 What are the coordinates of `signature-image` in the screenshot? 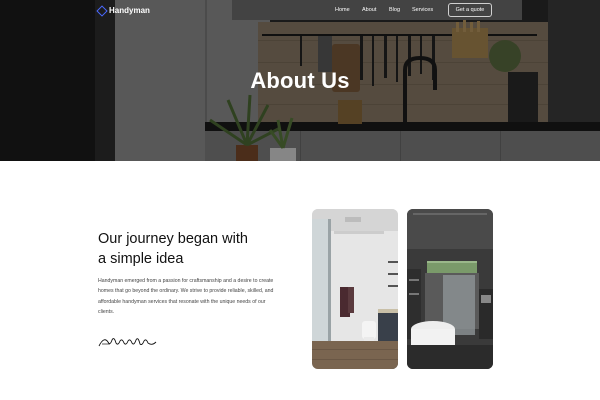 It's located at (127, 342).